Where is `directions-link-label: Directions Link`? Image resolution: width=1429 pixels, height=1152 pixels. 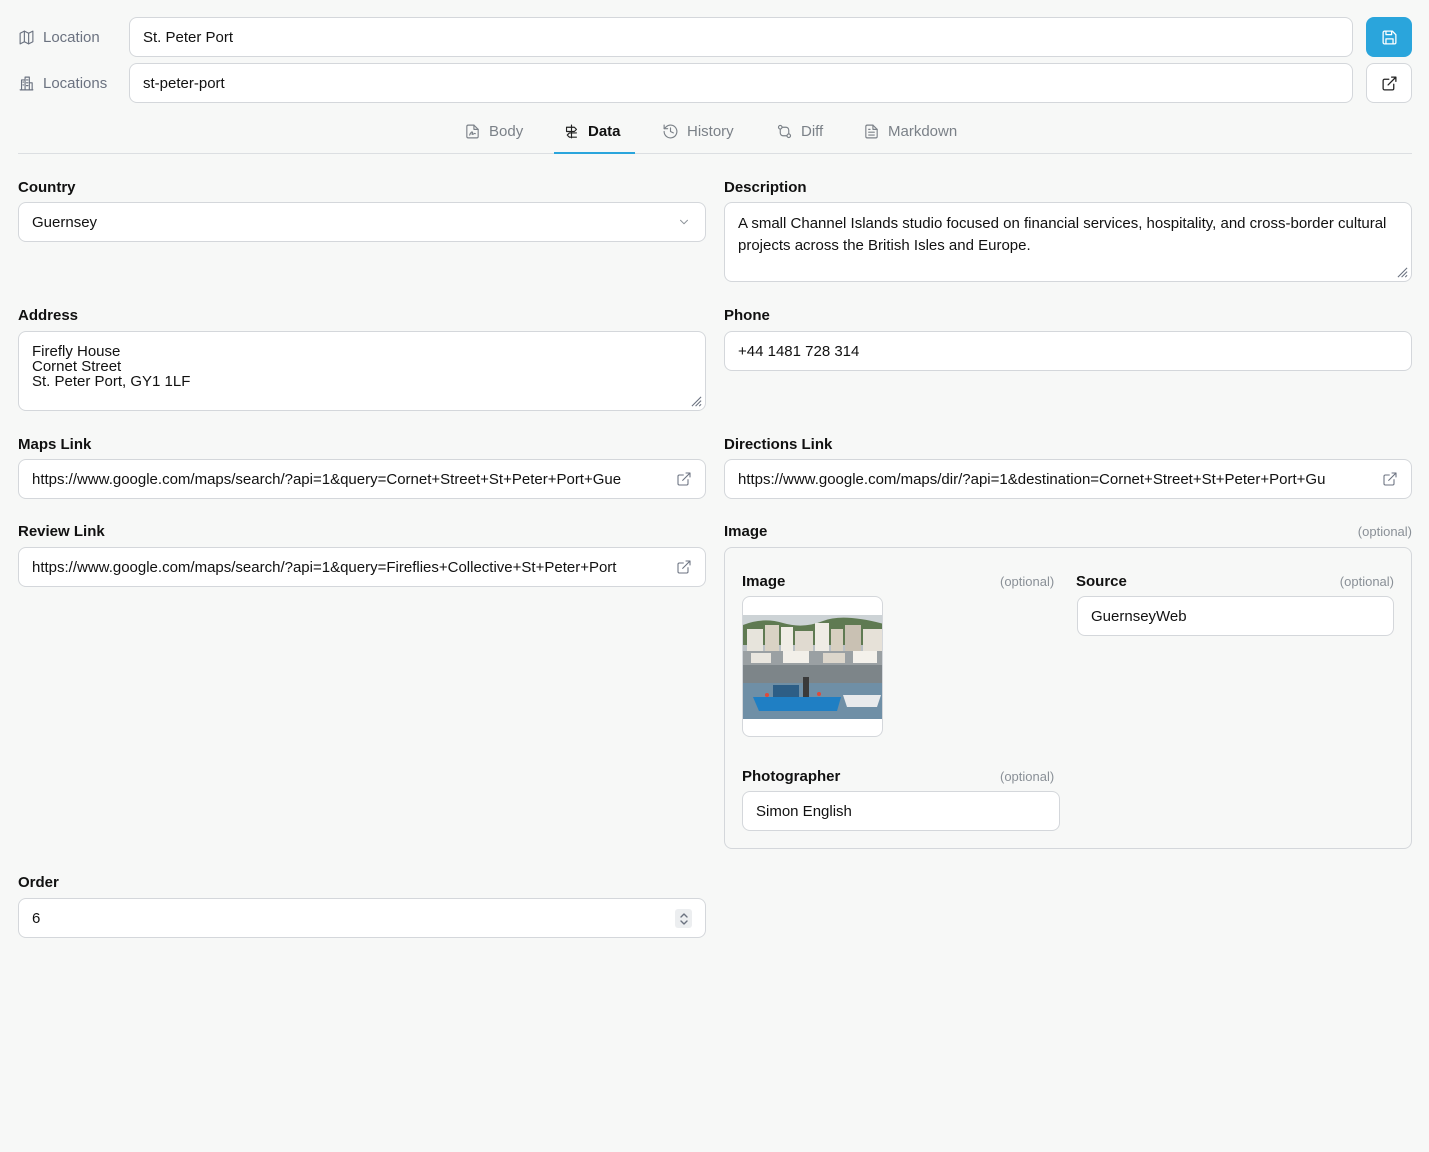
directions-link-label: Directions Link is located at coordinates (778, 444).